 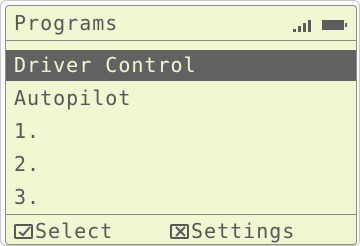 I want to click on header-divider, so click(x=181, y=40).